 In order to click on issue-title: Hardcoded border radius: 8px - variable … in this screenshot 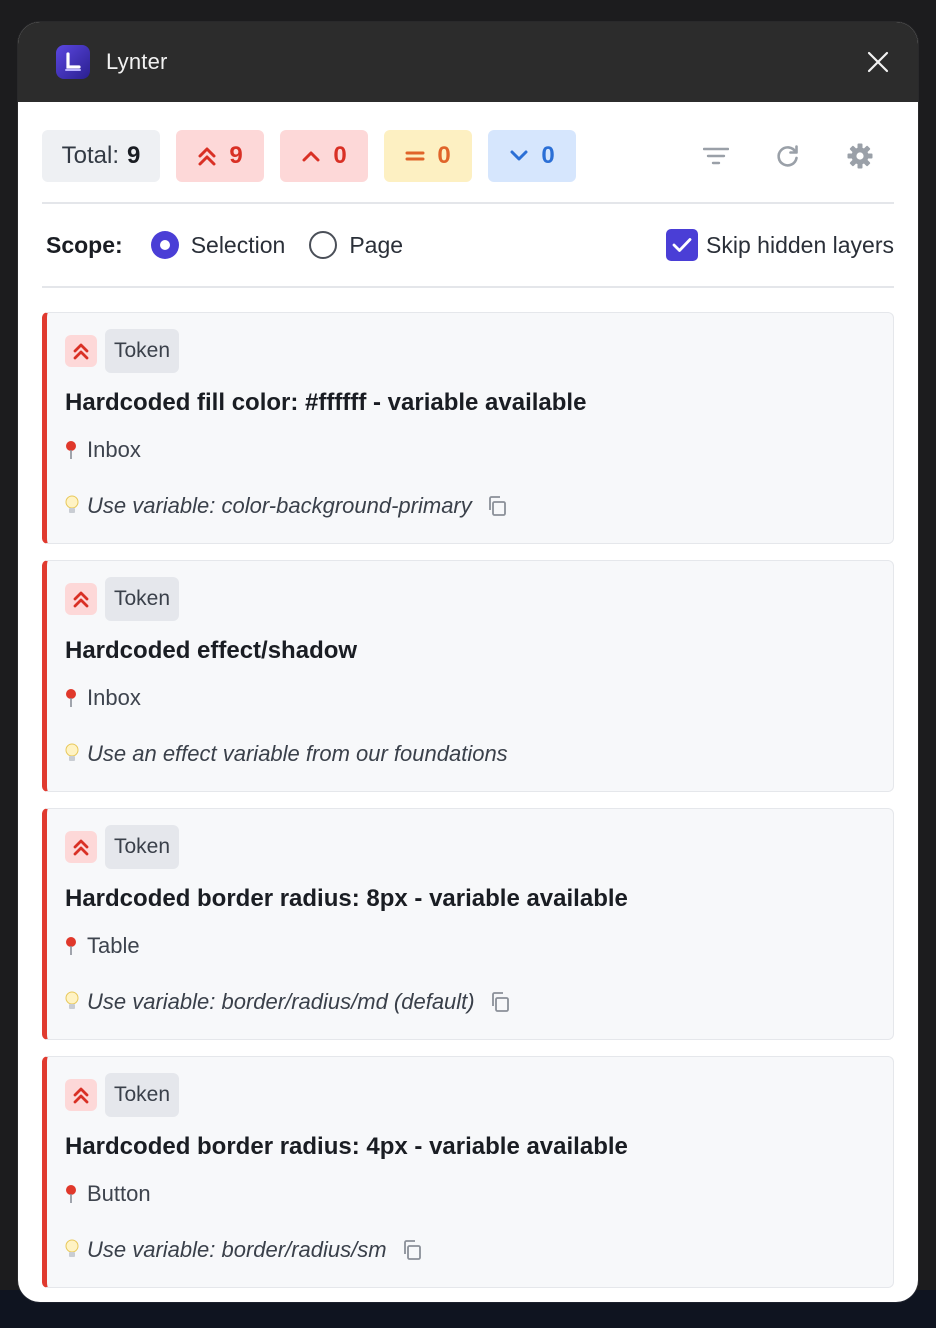, I will do `click(346, 898)`.